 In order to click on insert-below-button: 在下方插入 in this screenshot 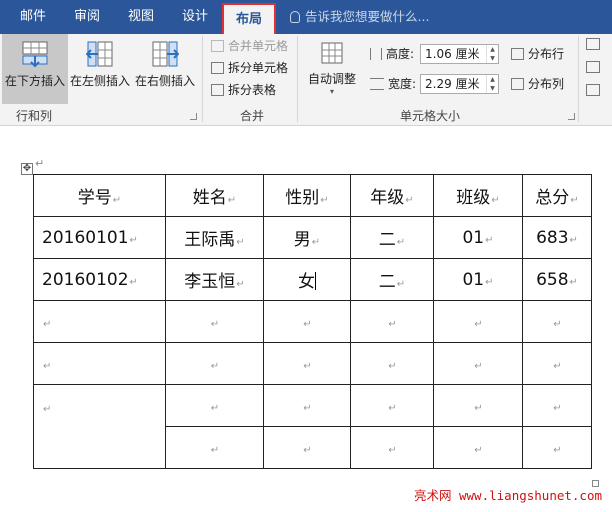, I will do `click(35, 69)`.